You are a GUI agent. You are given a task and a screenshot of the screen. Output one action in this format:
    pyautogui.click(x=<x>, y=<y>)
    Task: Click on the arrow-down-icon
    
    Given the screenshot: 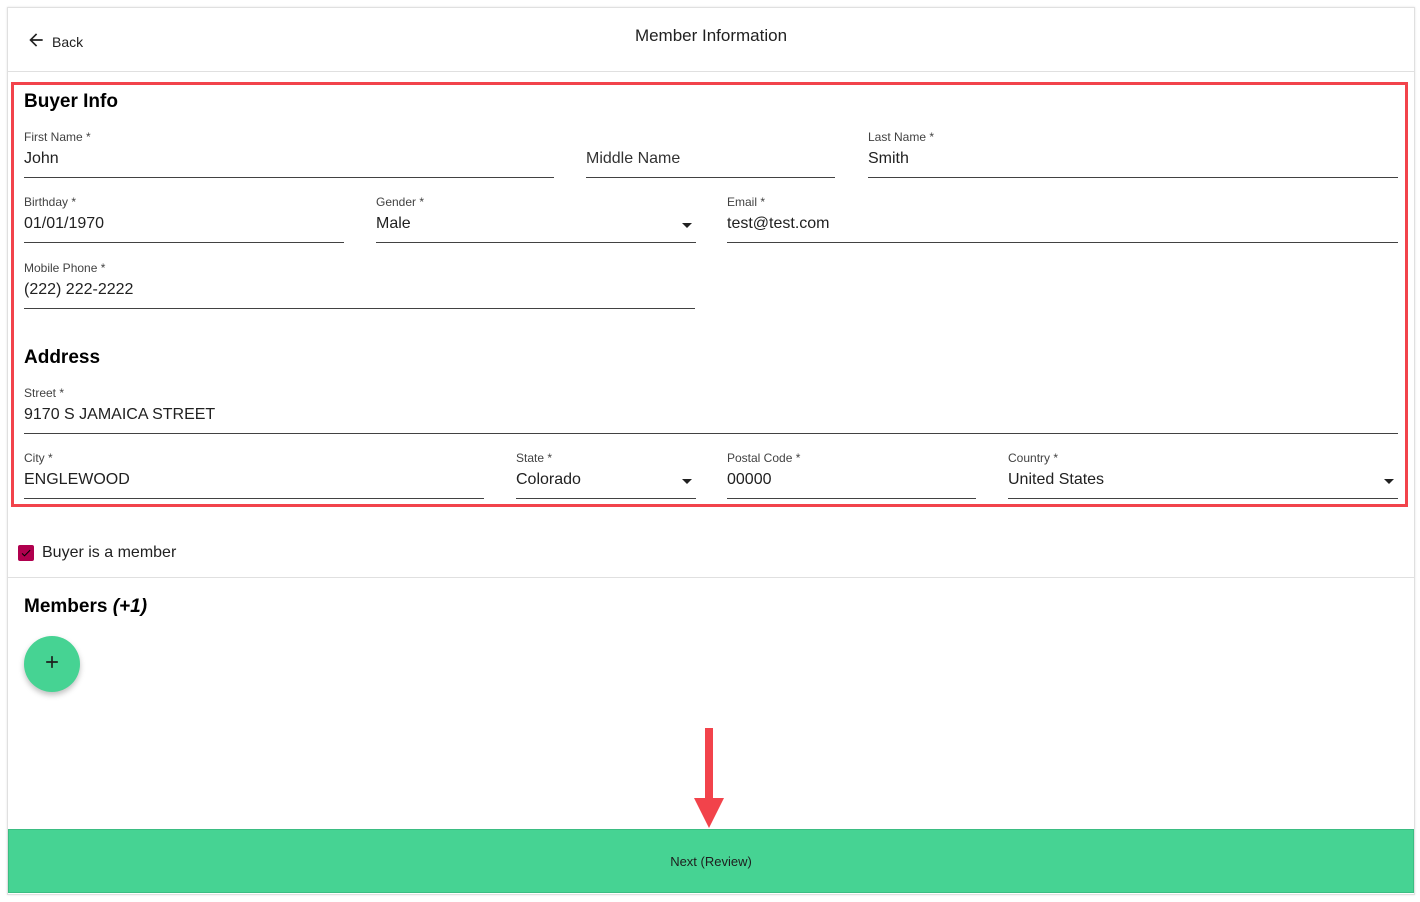 What is the action you would take?
    pyautogui.click(x=709, y=778)
    